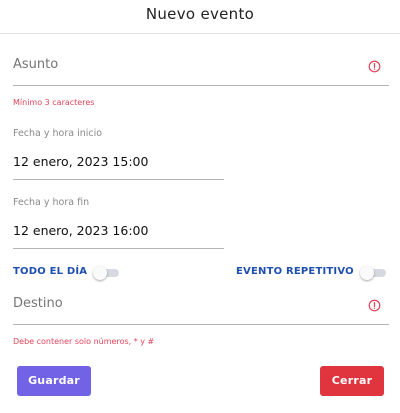 This screenshot has width=400, height=413. What do you see at coordinates (201, 70) in the screenshot?
I see `subject-field: Asunto` at bounding box center [201, 70].